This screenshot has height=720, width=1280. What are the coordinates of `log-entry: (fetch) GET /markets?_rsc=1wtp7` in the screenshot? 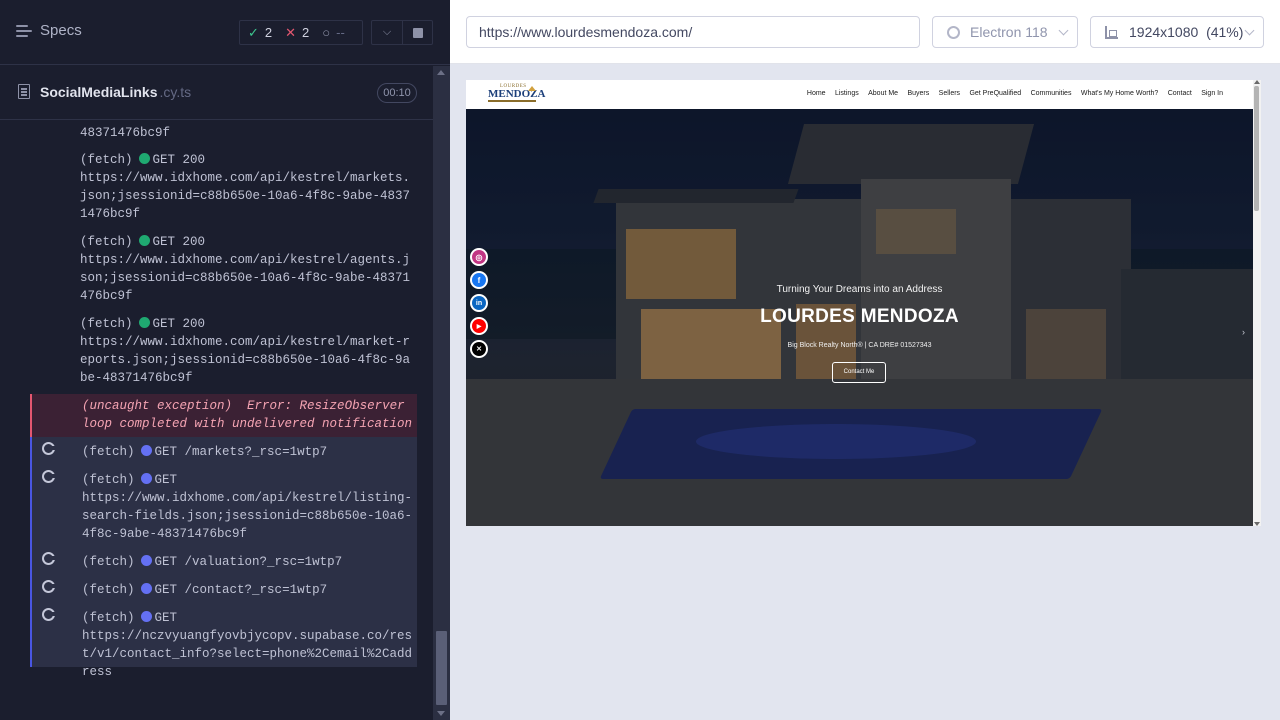 It's located at (223, 451).